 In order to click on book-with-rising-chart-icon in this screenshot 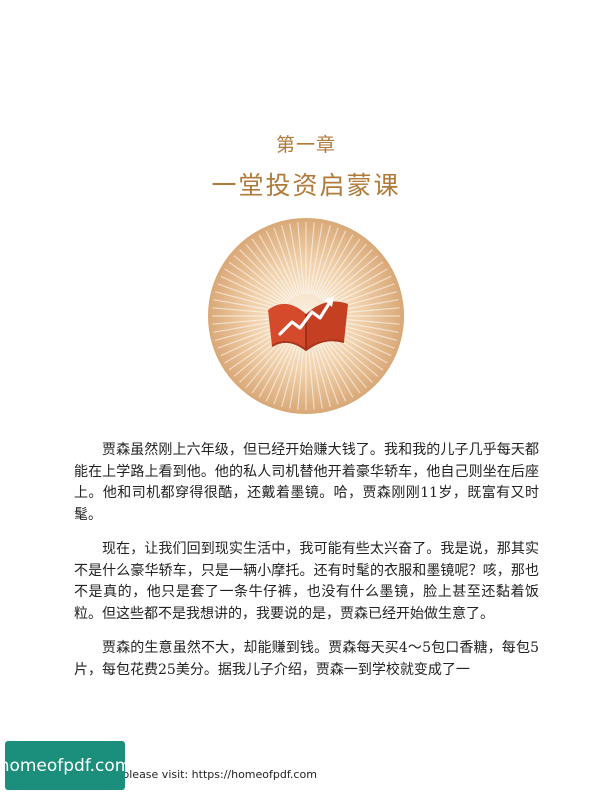, I will do `click(306, 316)`.